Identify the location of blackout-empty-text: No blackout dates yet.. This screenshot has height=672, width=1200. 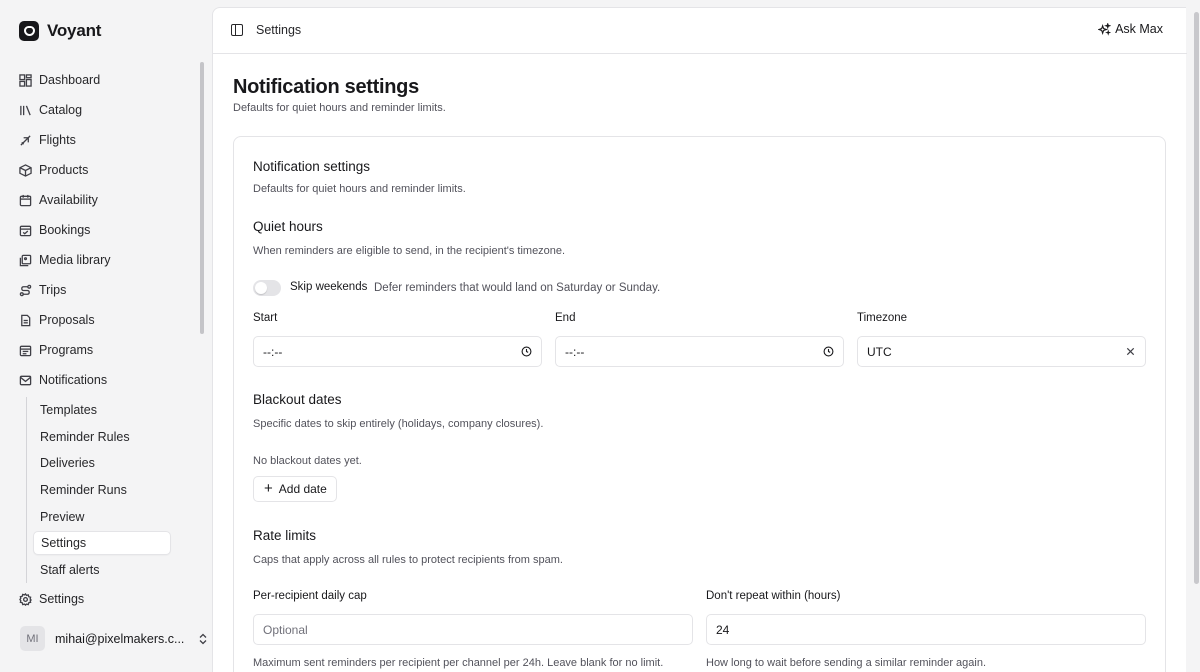
(307, 461).